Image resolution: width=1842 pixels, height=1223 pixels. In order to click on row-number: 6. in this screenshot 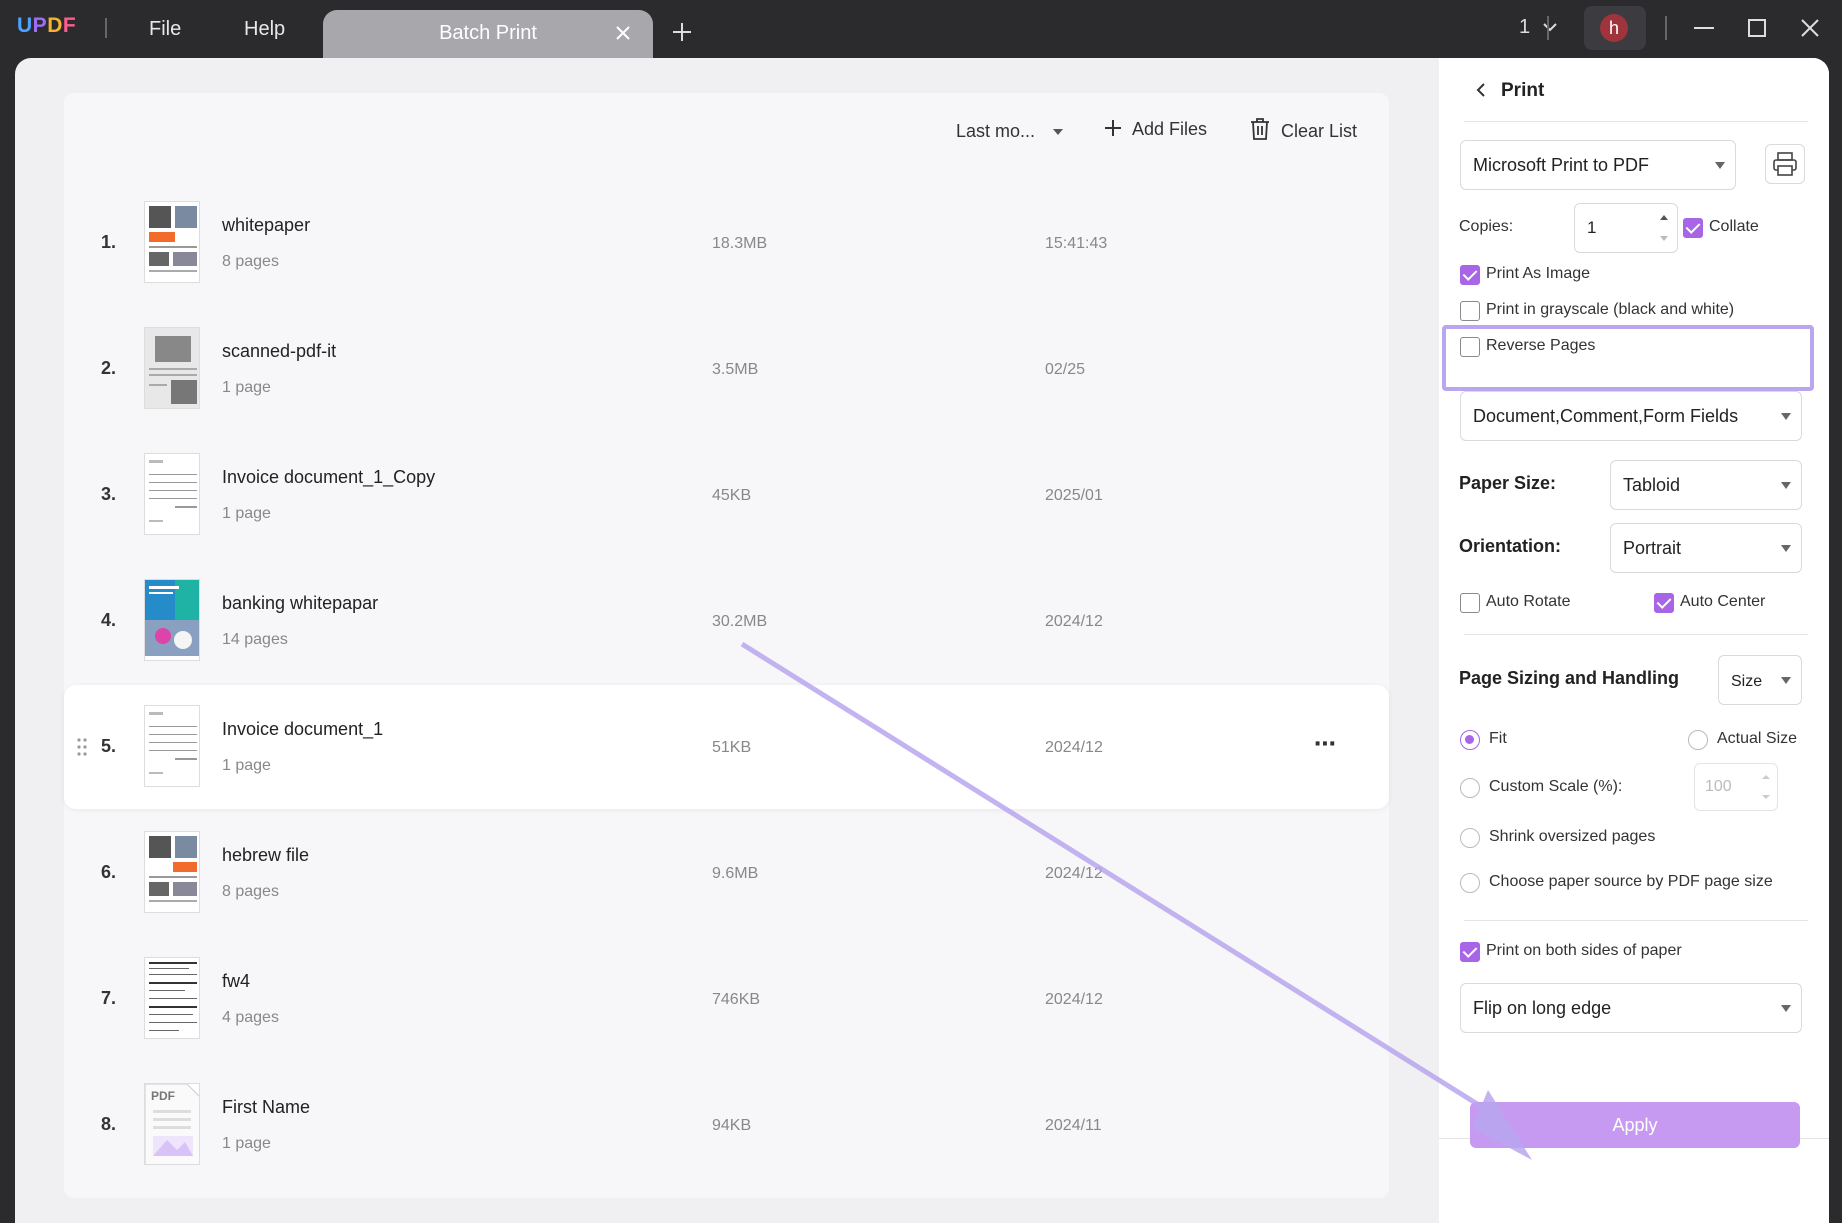, I will do `click(109, 872)`.